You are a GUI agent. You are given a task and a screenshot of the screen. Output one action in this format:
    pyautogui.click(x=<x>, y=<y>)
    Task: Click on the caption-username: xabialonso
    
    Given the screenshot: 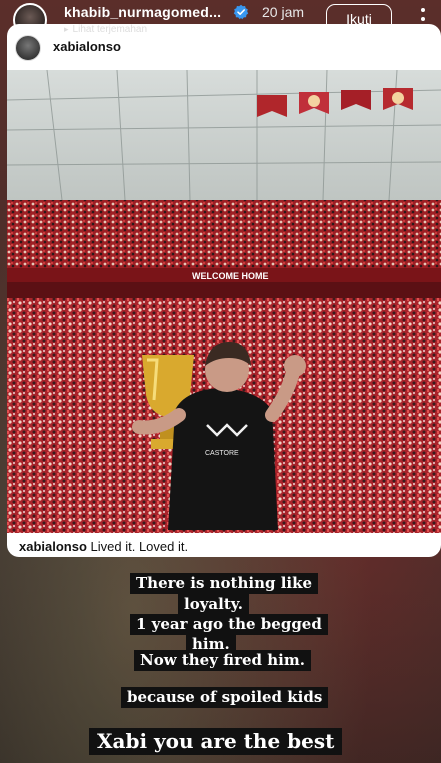 What is the action you would take?
    pyautogui.click(x=53, y=546)
    